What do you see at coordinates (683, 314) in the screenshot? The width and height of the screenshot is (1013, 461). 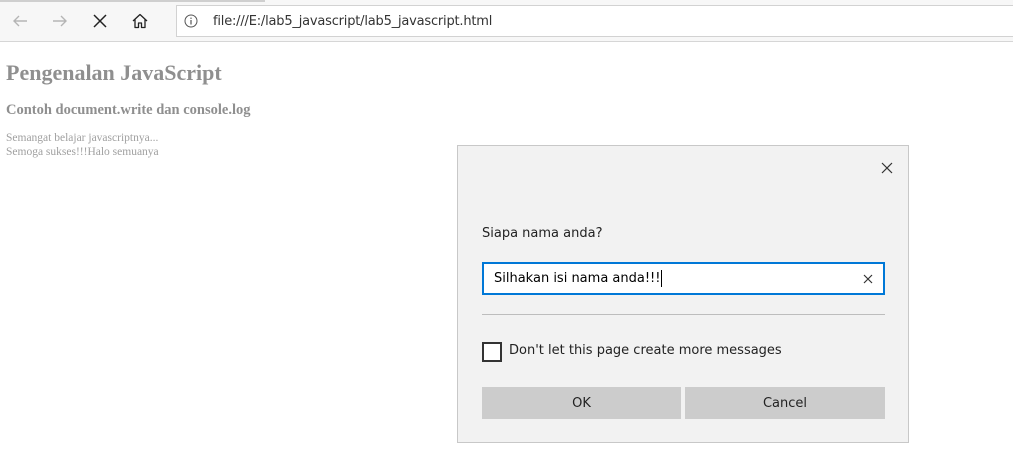 I see `dialog-divider` at bounding box center [683, 314].